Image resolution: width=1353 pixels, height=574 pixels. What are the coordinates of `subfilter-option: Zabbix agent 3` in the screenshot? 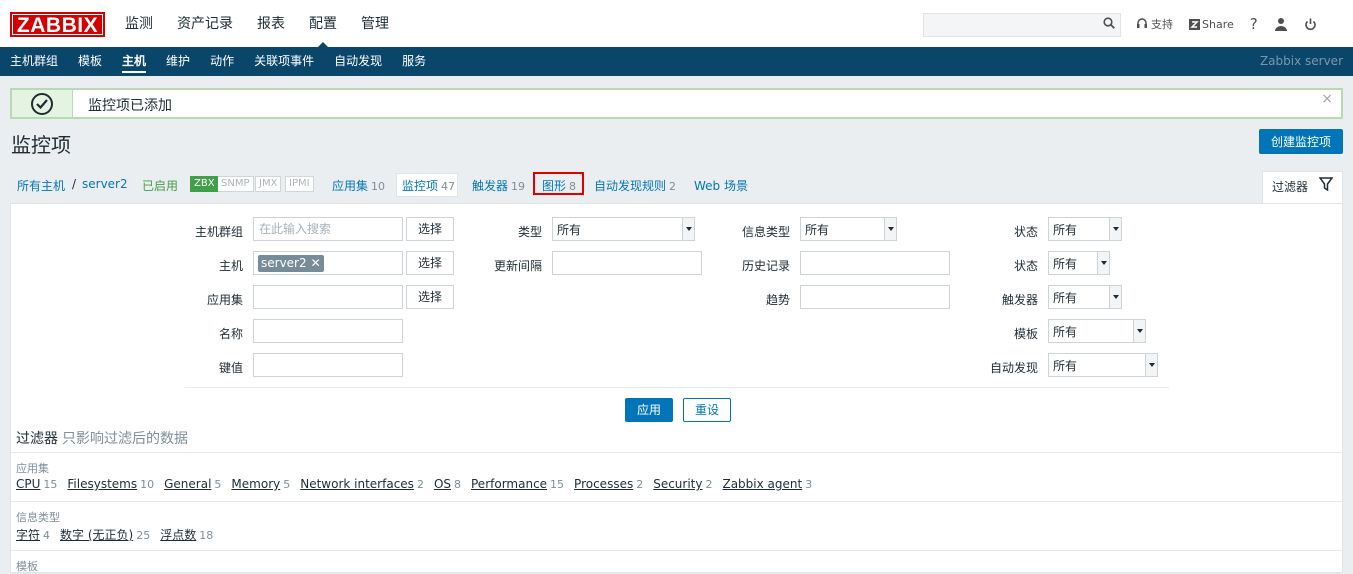 It's located at (767, 484).